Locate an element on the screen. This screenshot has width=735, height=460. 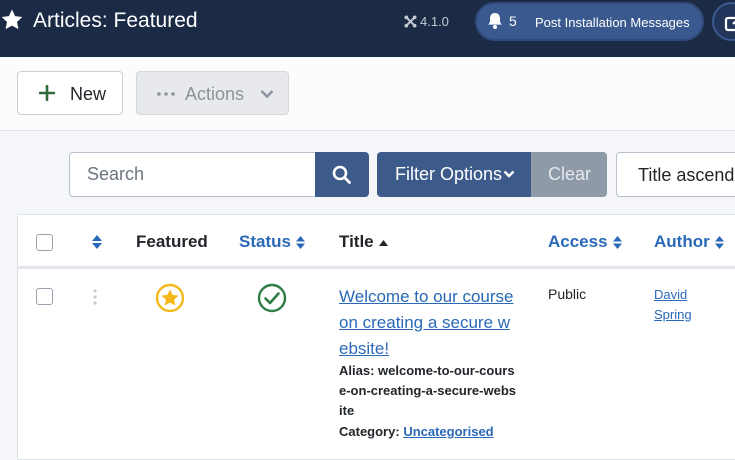
page-title: Articles: Featured is located at coordinates (115, 20).